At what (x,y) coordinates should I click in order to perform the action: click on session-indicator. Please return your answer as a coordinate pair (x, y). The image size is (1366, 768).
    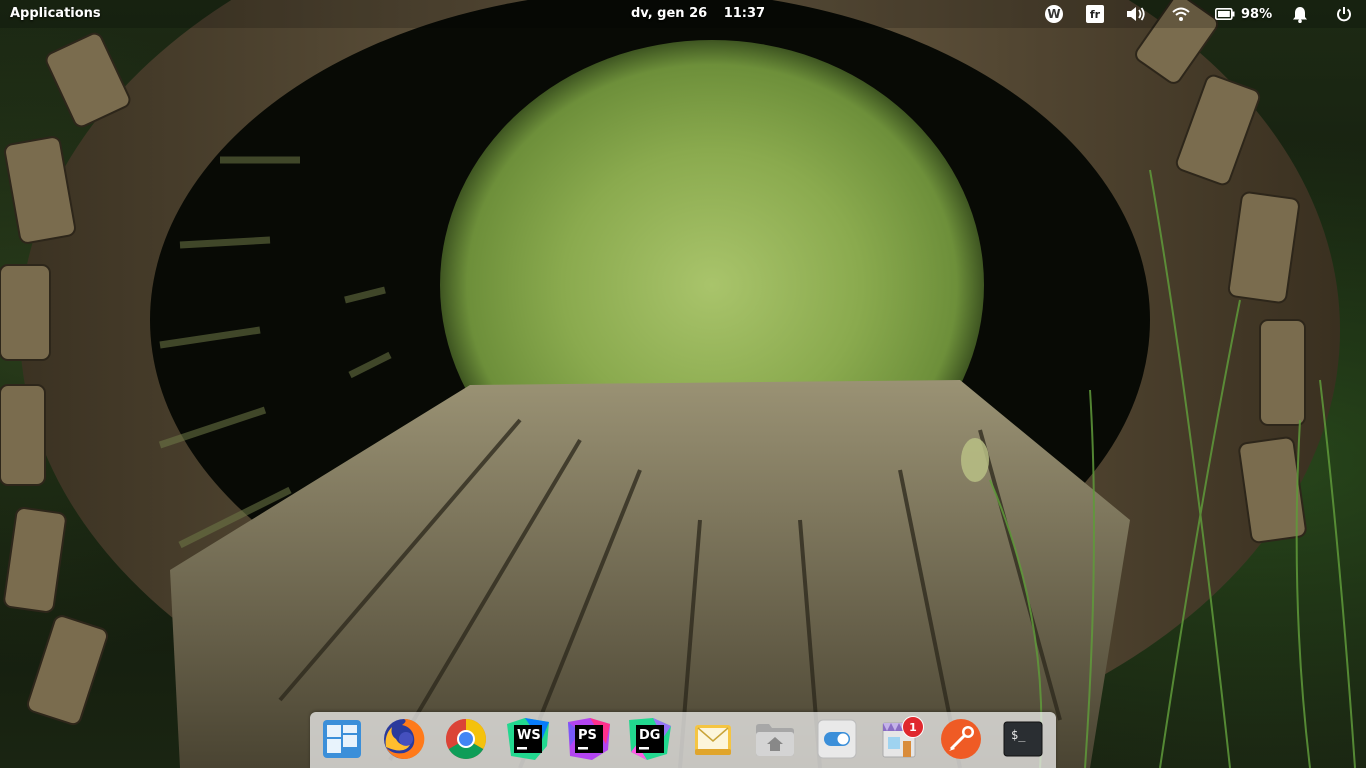
    Looking at the image, I should click on (1344, 14).